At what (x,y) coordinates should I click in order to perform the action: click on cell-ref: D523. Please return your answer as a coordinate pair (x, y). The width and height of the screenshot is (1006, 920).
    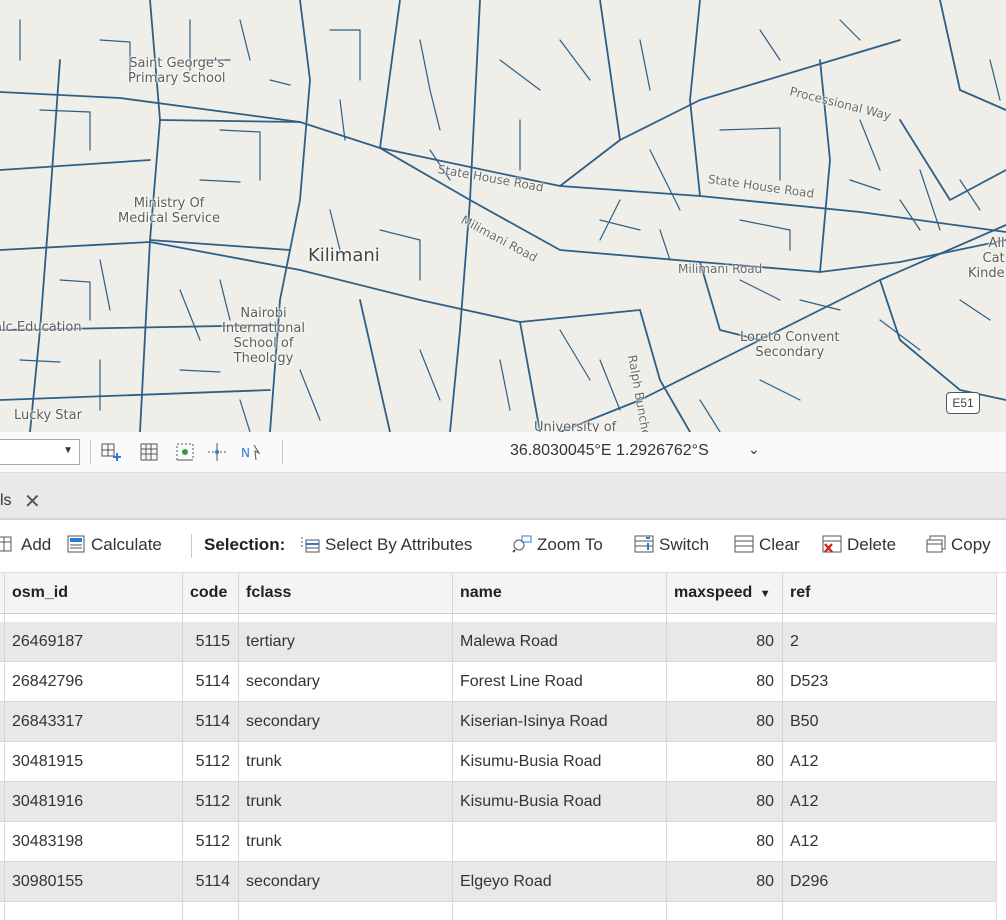
    Looking at the image, I should click on (889, 682).